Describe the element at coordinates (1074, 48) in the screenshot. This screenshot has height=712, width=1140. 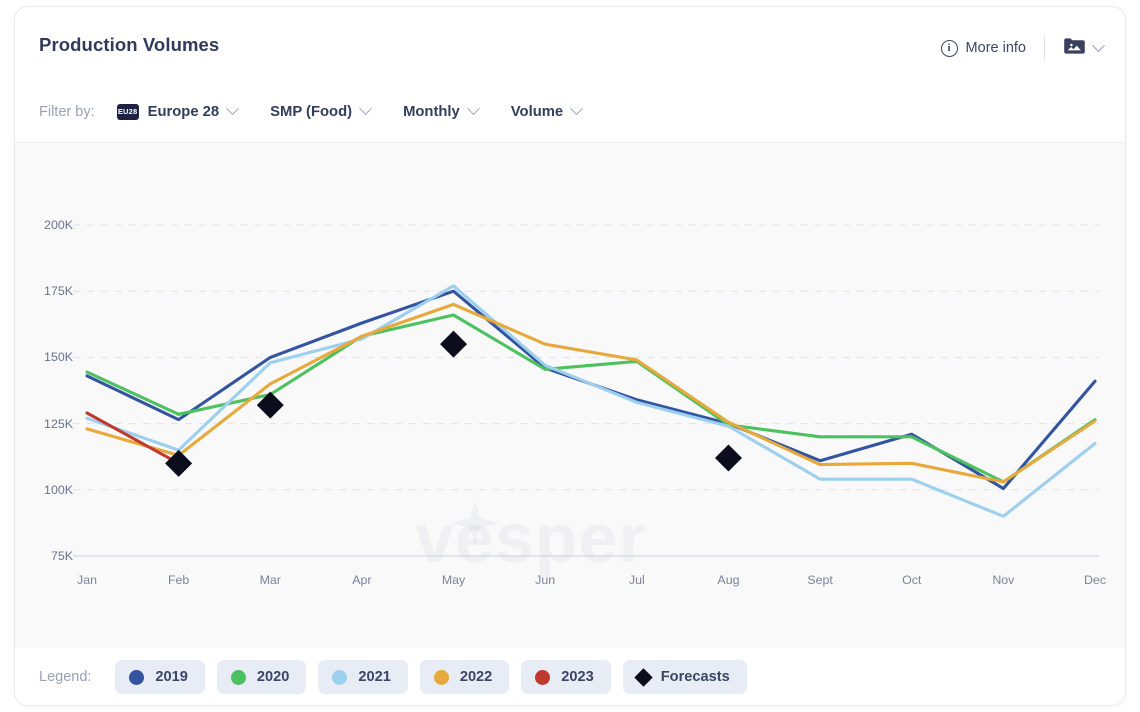
I see `image-folder-icon` at that location.